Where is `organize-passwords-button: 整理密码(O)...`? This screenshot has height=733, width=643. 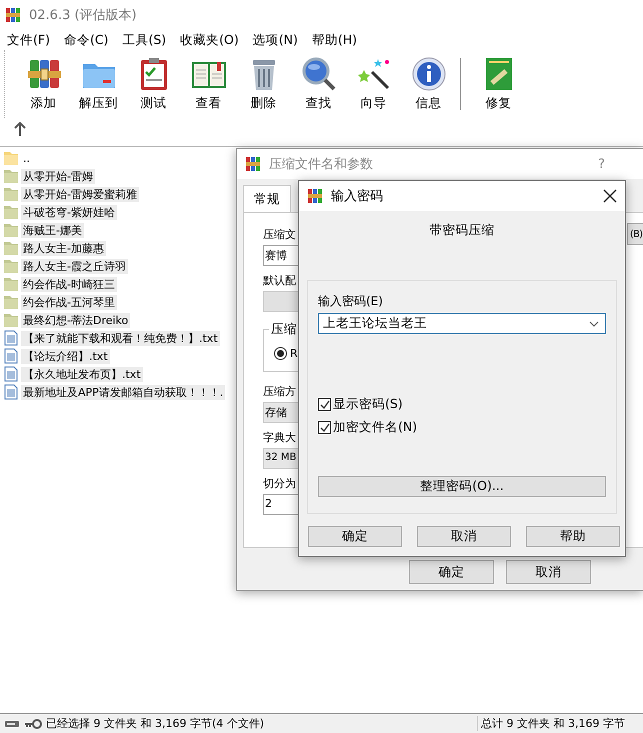 organize-passwords-button: 整理密码(O)... is located at coordinates (462, 486).